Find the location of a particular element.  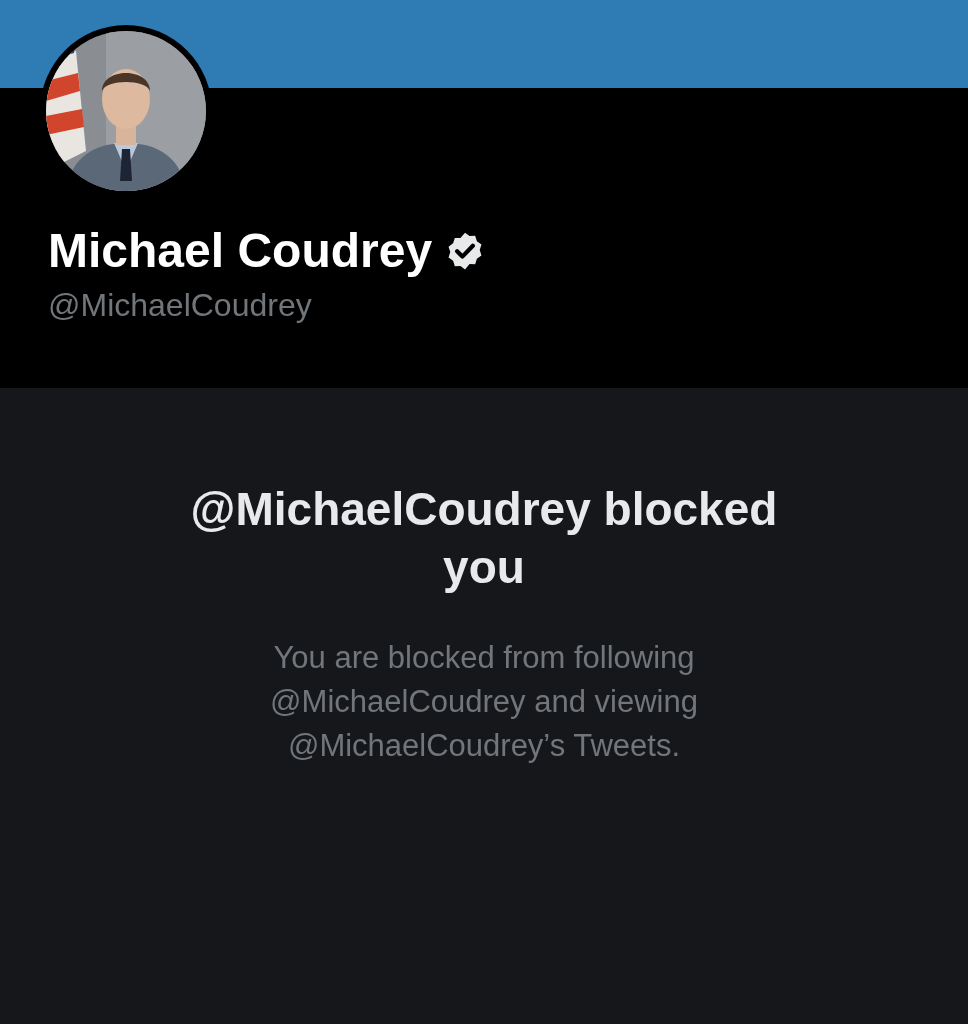

blocked-message: You are blocked from following @MichaelCoudrey and viewing @MichaelCoudrey’s Tweets. is located at coordinates (484, 702).